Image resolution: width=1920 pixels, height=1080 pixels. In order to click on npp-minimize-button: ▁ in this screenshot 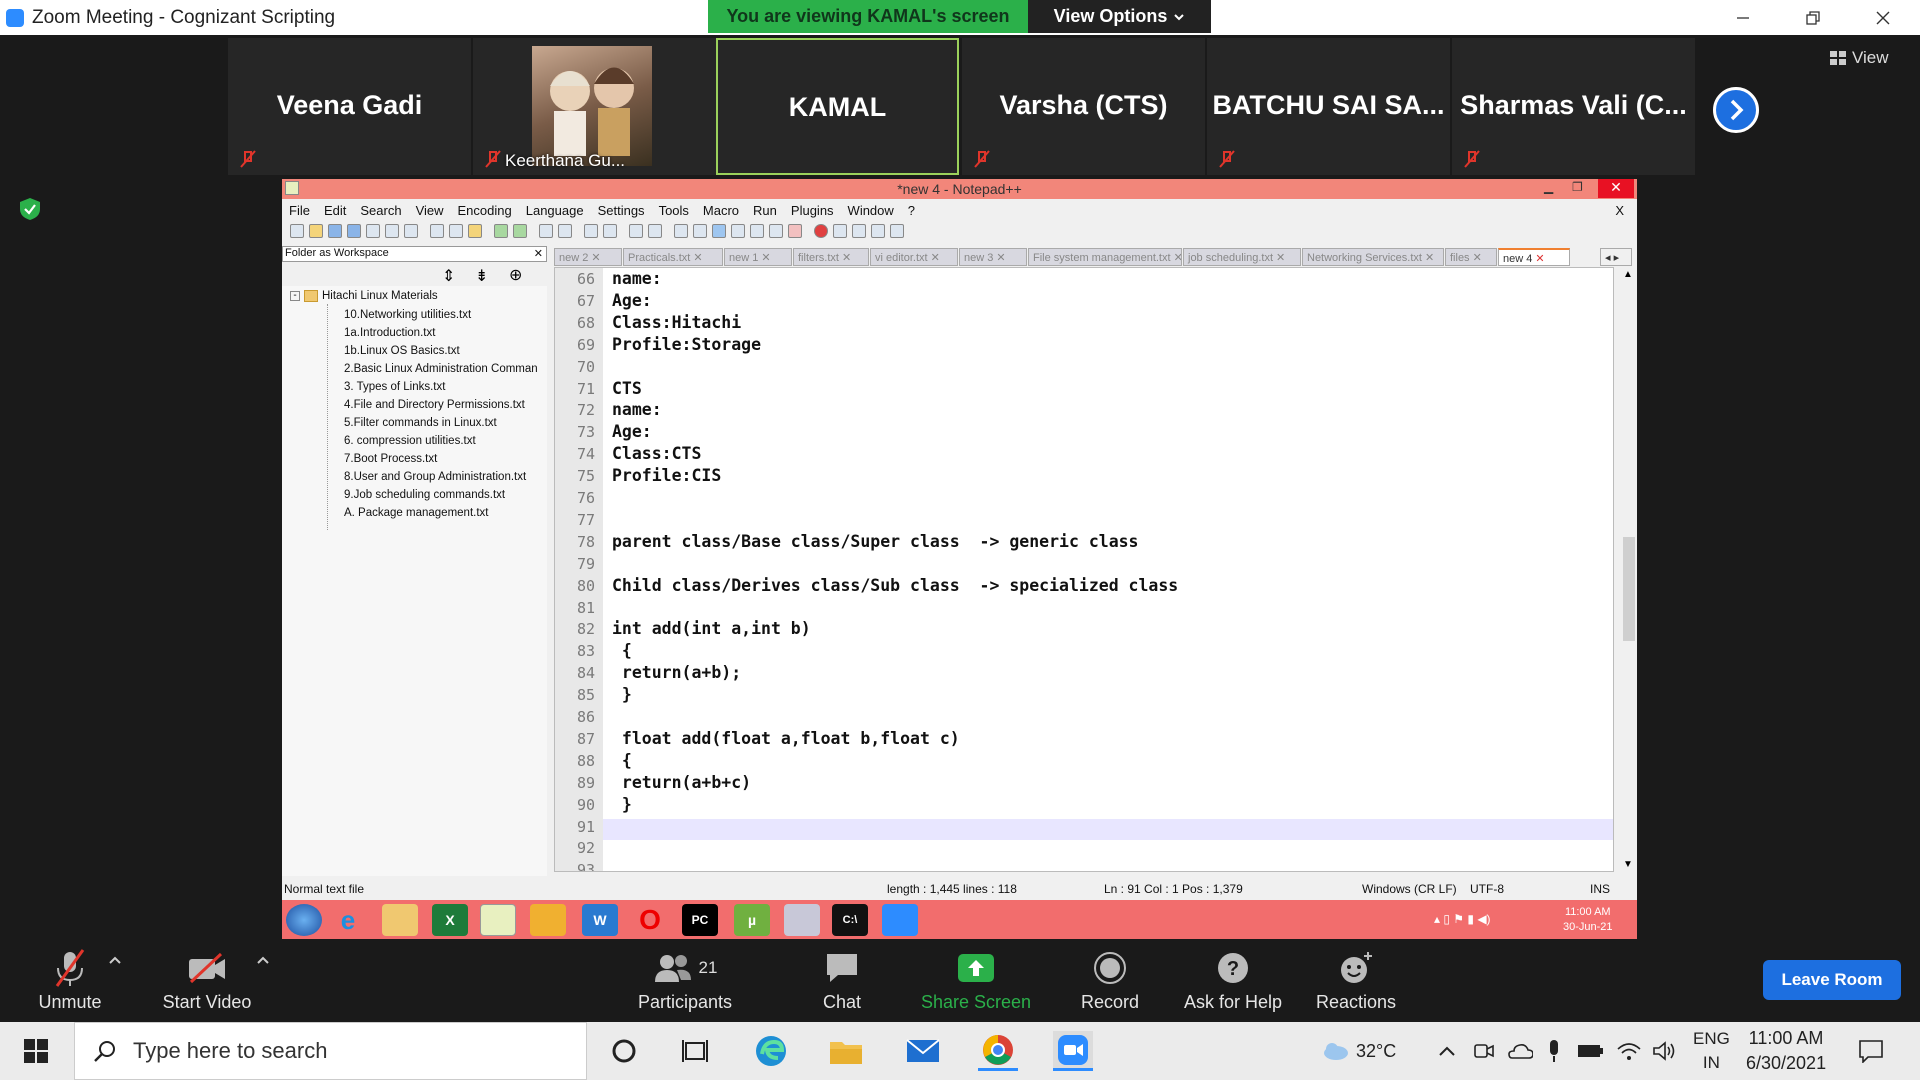, I will do `click(1548, 187)`.